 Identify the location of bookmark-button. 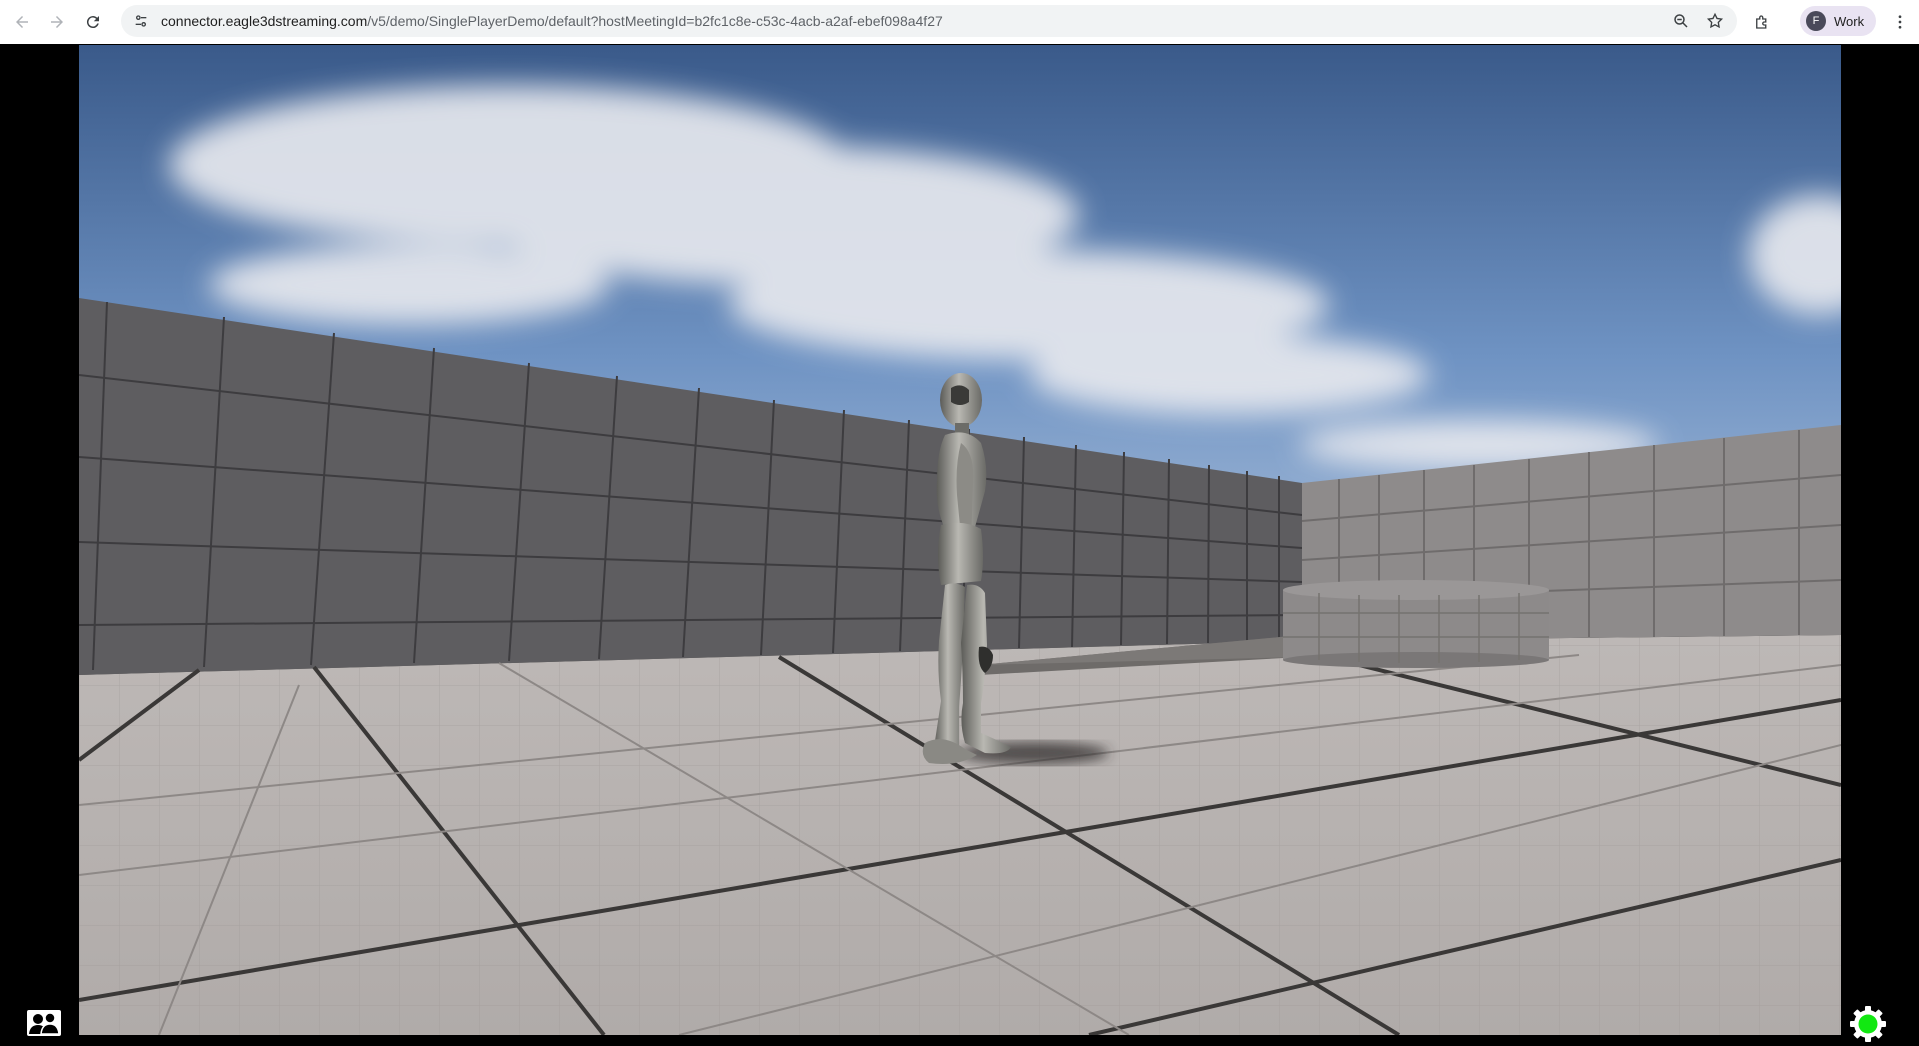
(1715, 21).